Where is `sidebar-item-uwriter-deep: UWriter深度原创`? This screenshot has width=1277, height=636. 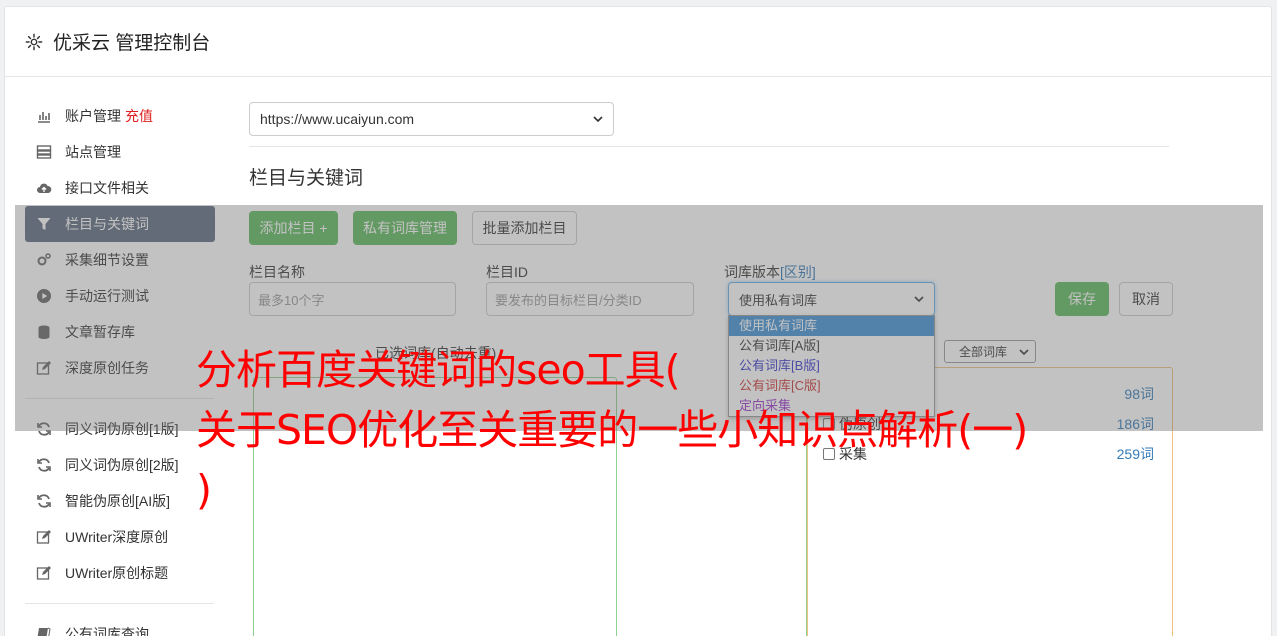 sidebar-item-uwriter-deep: UWriter深度原创 is located at coordinates (120, 537).